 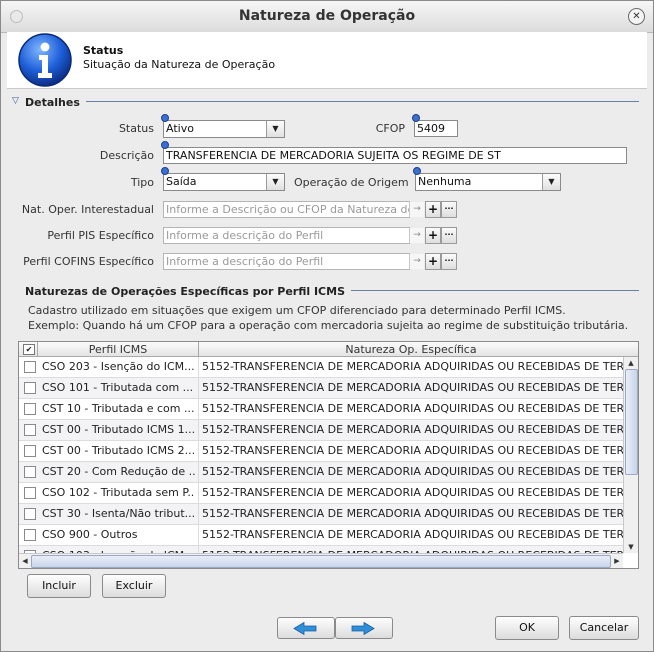 I want to click on status-label: Status, so click(x=136, y=128).